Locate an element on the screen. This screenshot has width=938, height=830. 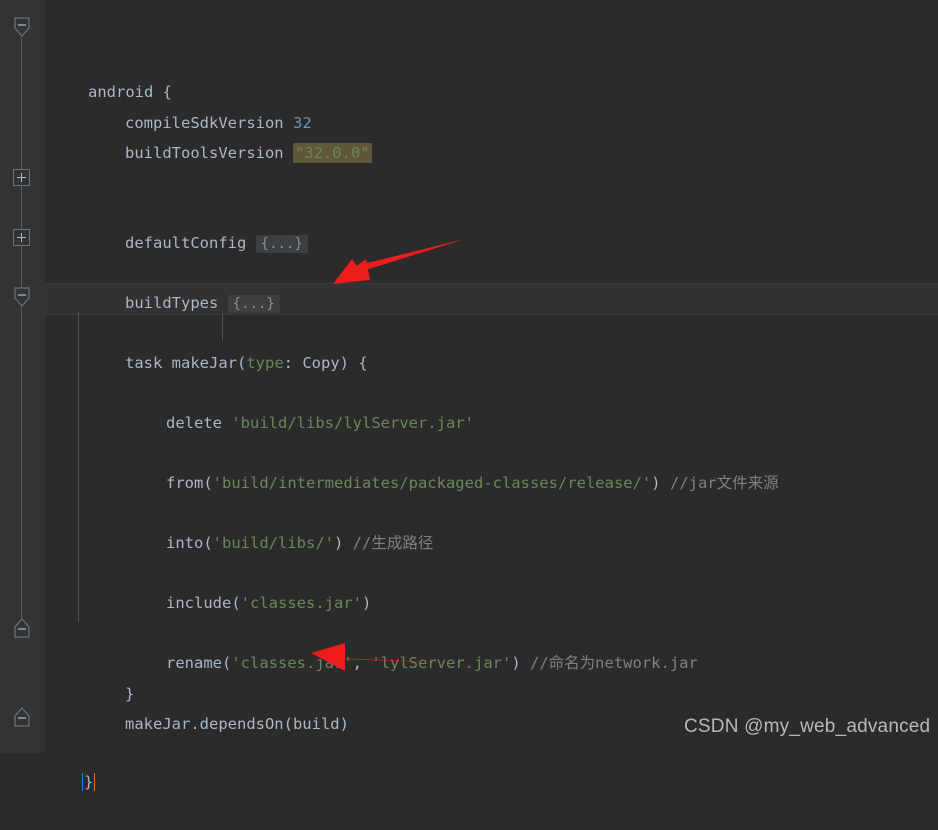
code-line-makejar-dependson: makeJar.dependsOn(build) is located at coordinates (469, 688).